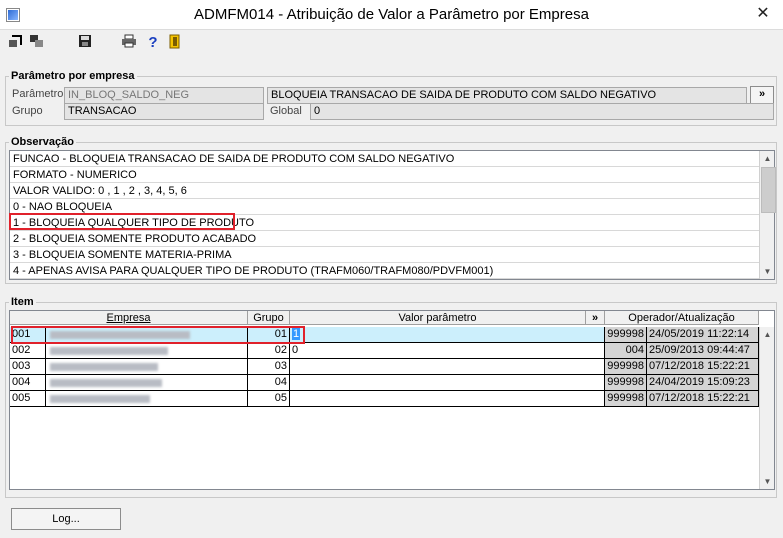 This screenshot has width=783, height=538. Describe the element at coordinates (595, 318) in the screenshot. I see `col-more-button: »` at that location.